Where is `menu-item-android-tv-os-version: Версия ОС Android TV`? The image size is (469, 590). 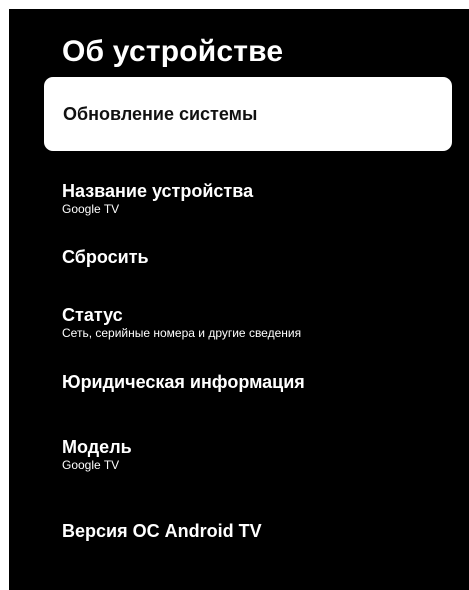 menu-item-android-tv-os-version: Версия ОС Android TV is located at coordinates (260, 531).